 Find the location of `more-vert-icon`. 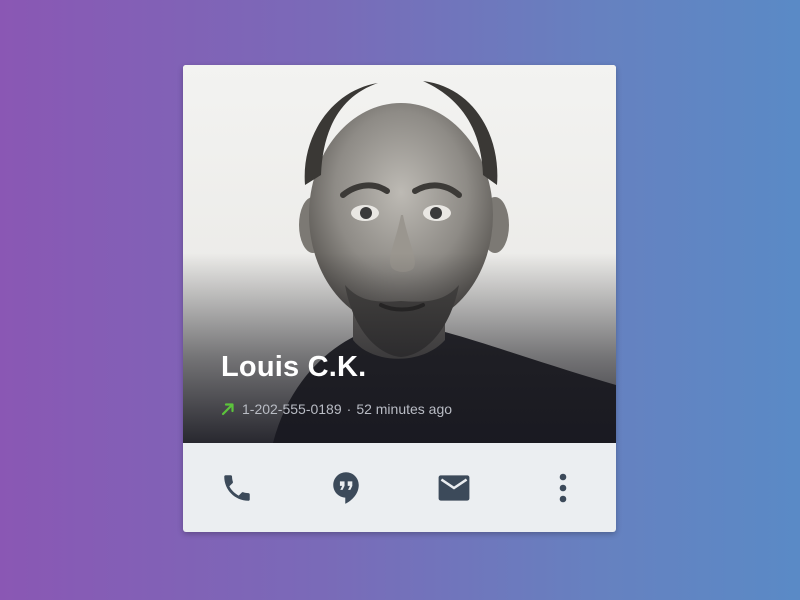

more-vert-icon is located at coordinates (563, 487).